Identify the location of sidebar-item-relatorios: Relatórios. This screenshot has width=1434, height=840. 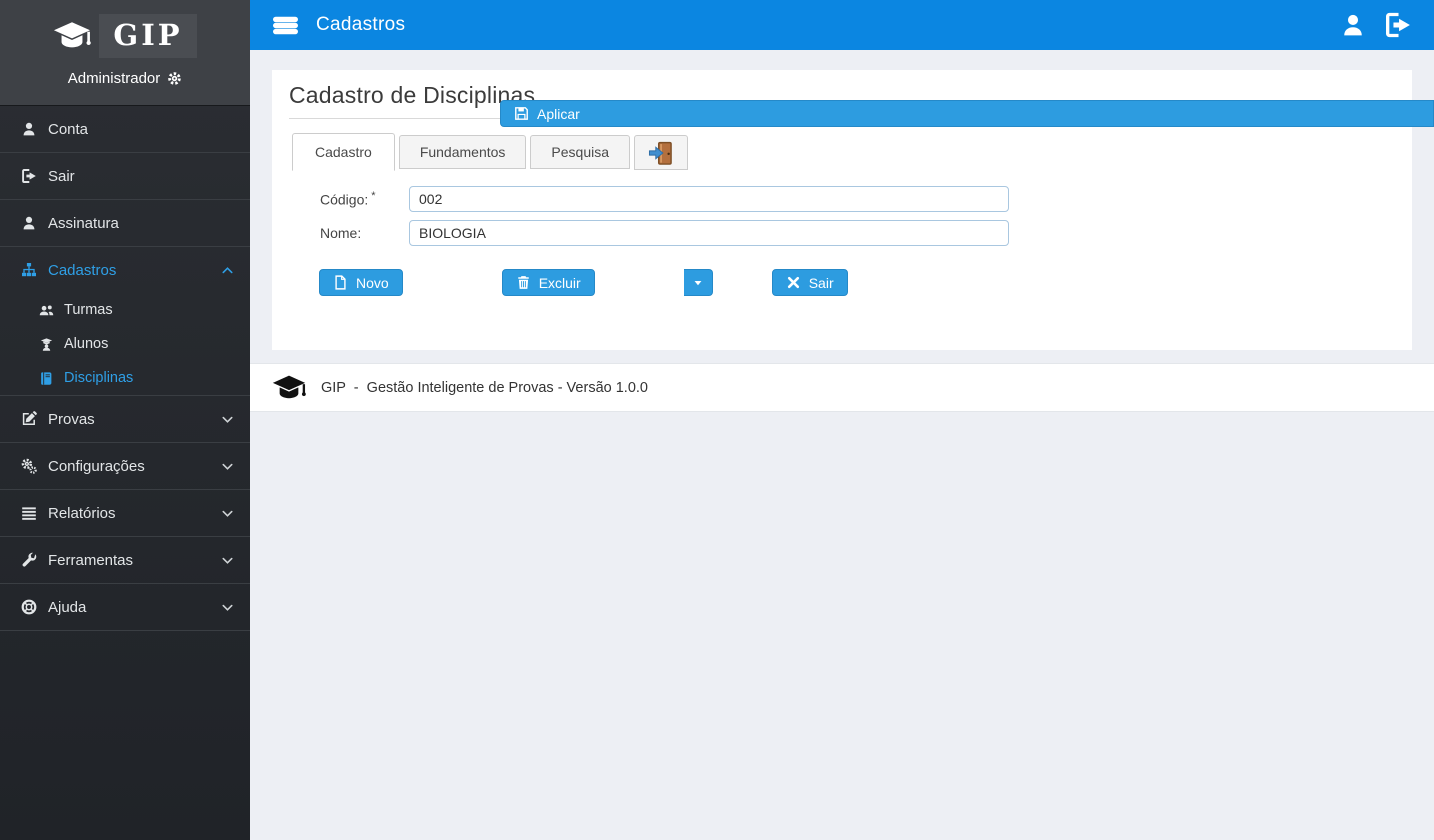
(125, 512).